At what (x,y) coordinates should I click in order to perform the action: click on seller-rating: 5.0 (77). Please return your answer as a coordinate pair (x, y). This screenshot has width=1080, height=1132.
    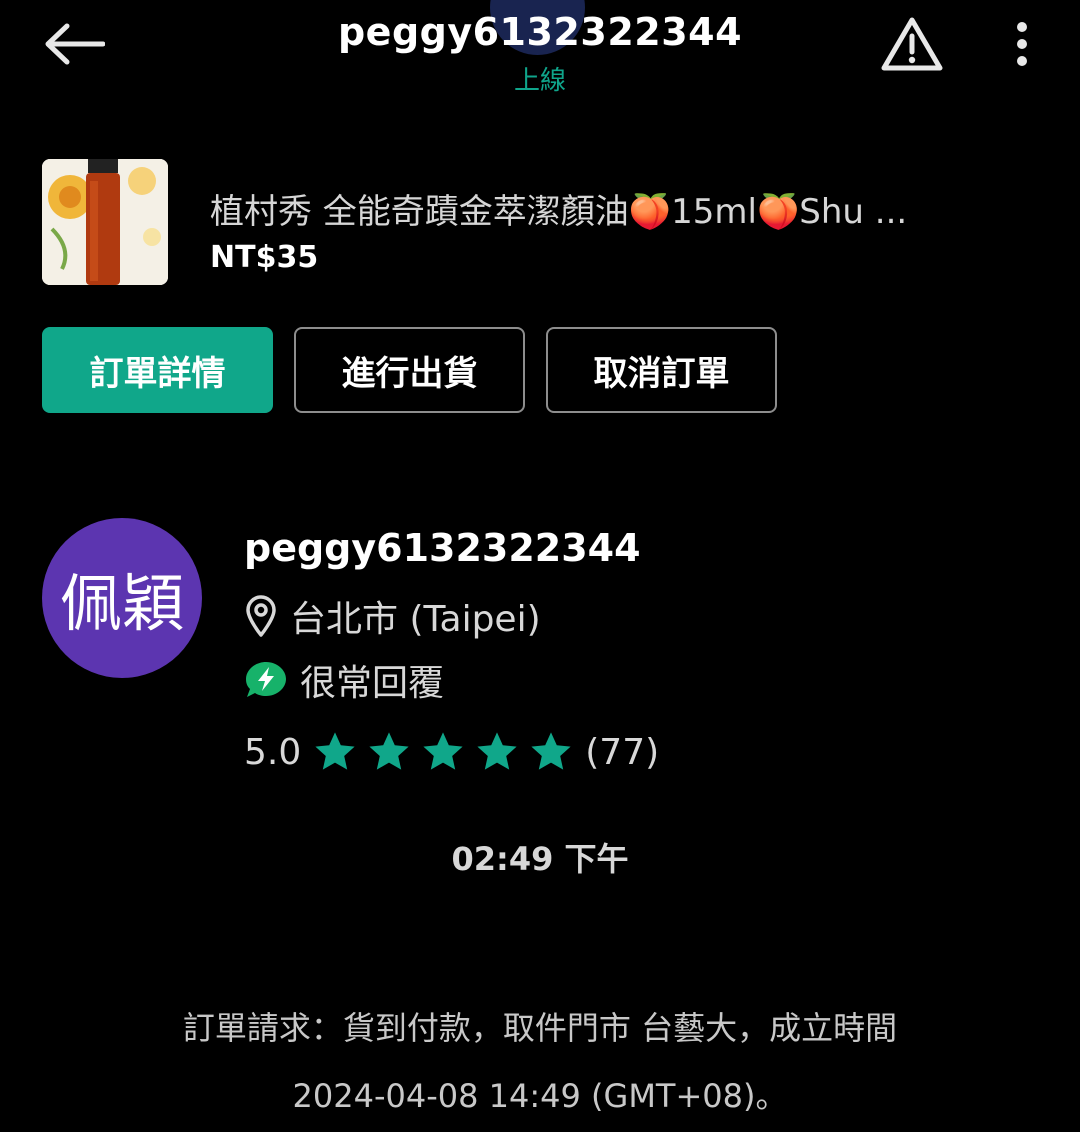
    Looking at the image, I should click on (451, 752).